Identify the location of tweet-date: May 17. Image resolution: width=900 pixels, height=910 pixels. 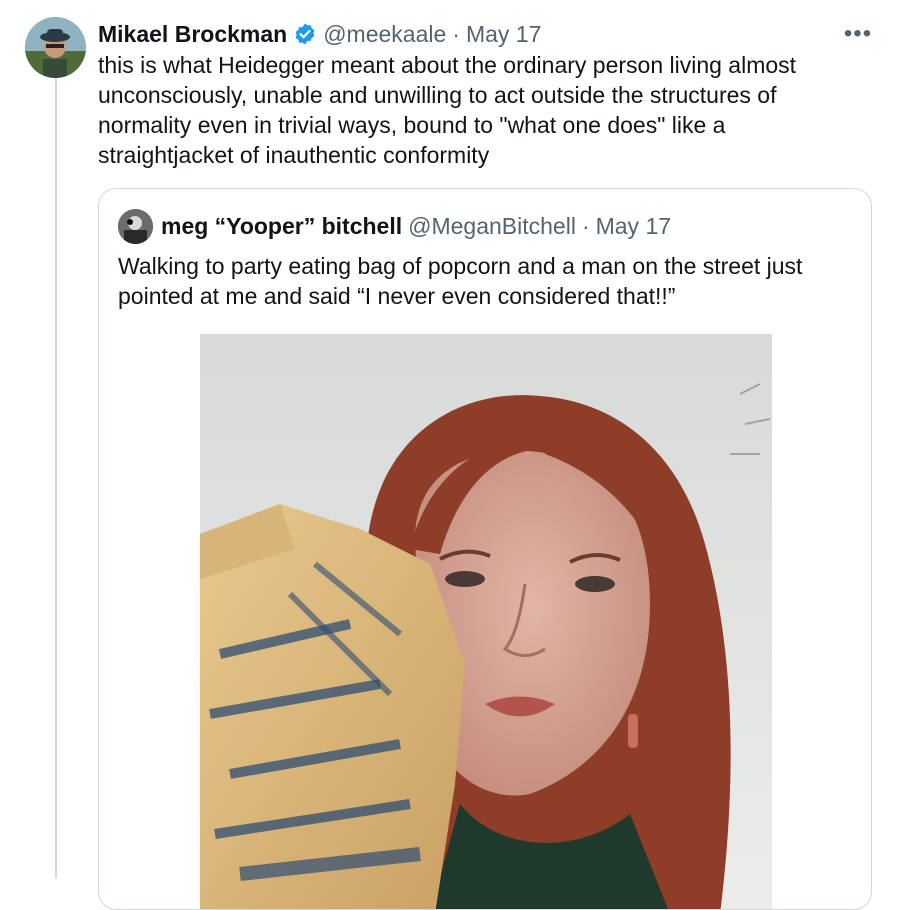
(503, 34).